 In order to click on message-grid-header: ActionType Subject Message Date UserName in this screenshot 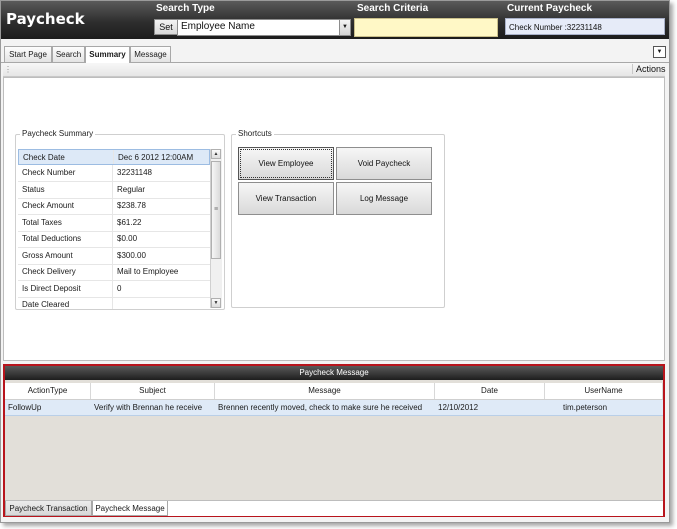, I will do `click(334, 391)`.